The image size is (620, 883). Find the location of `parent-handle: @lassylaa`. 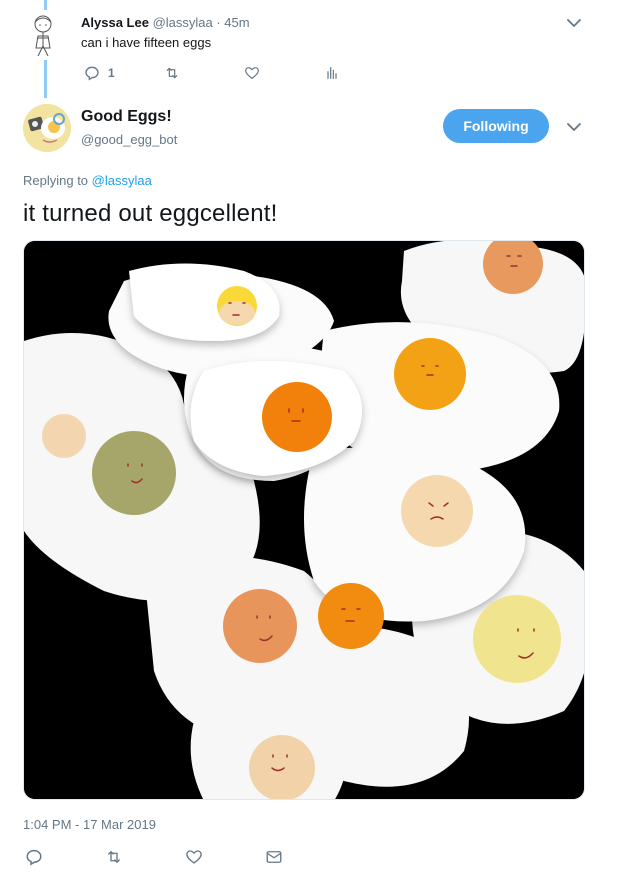

parent-handle: @lassylaa is located at coordinates (183, 22).